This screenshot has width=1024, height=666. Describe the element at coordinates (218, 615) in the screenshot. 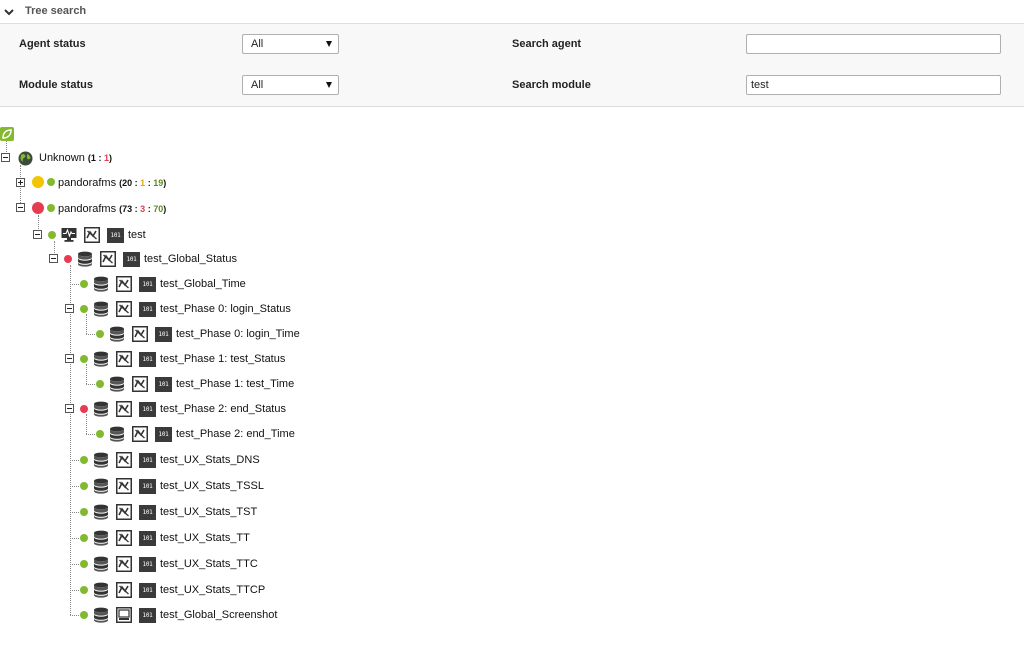

I see `module-label: test_Global_Screenshot` at that location.